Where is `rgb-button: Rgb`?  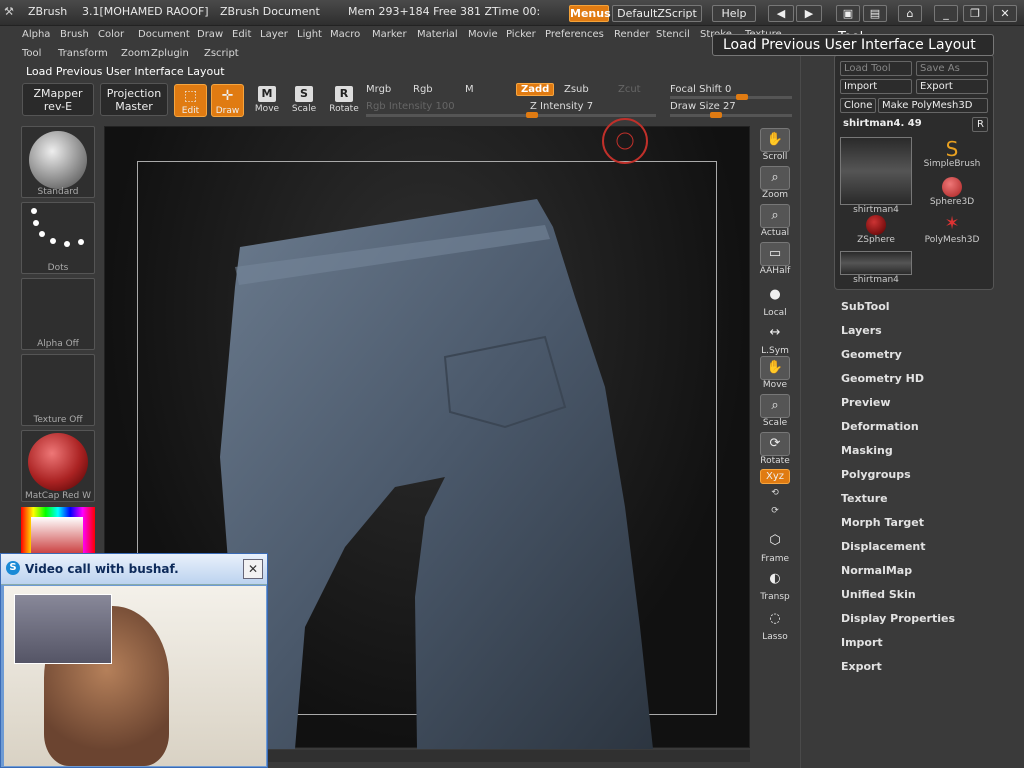 rgb-button: Rgb is located at coordinates (423, 89).